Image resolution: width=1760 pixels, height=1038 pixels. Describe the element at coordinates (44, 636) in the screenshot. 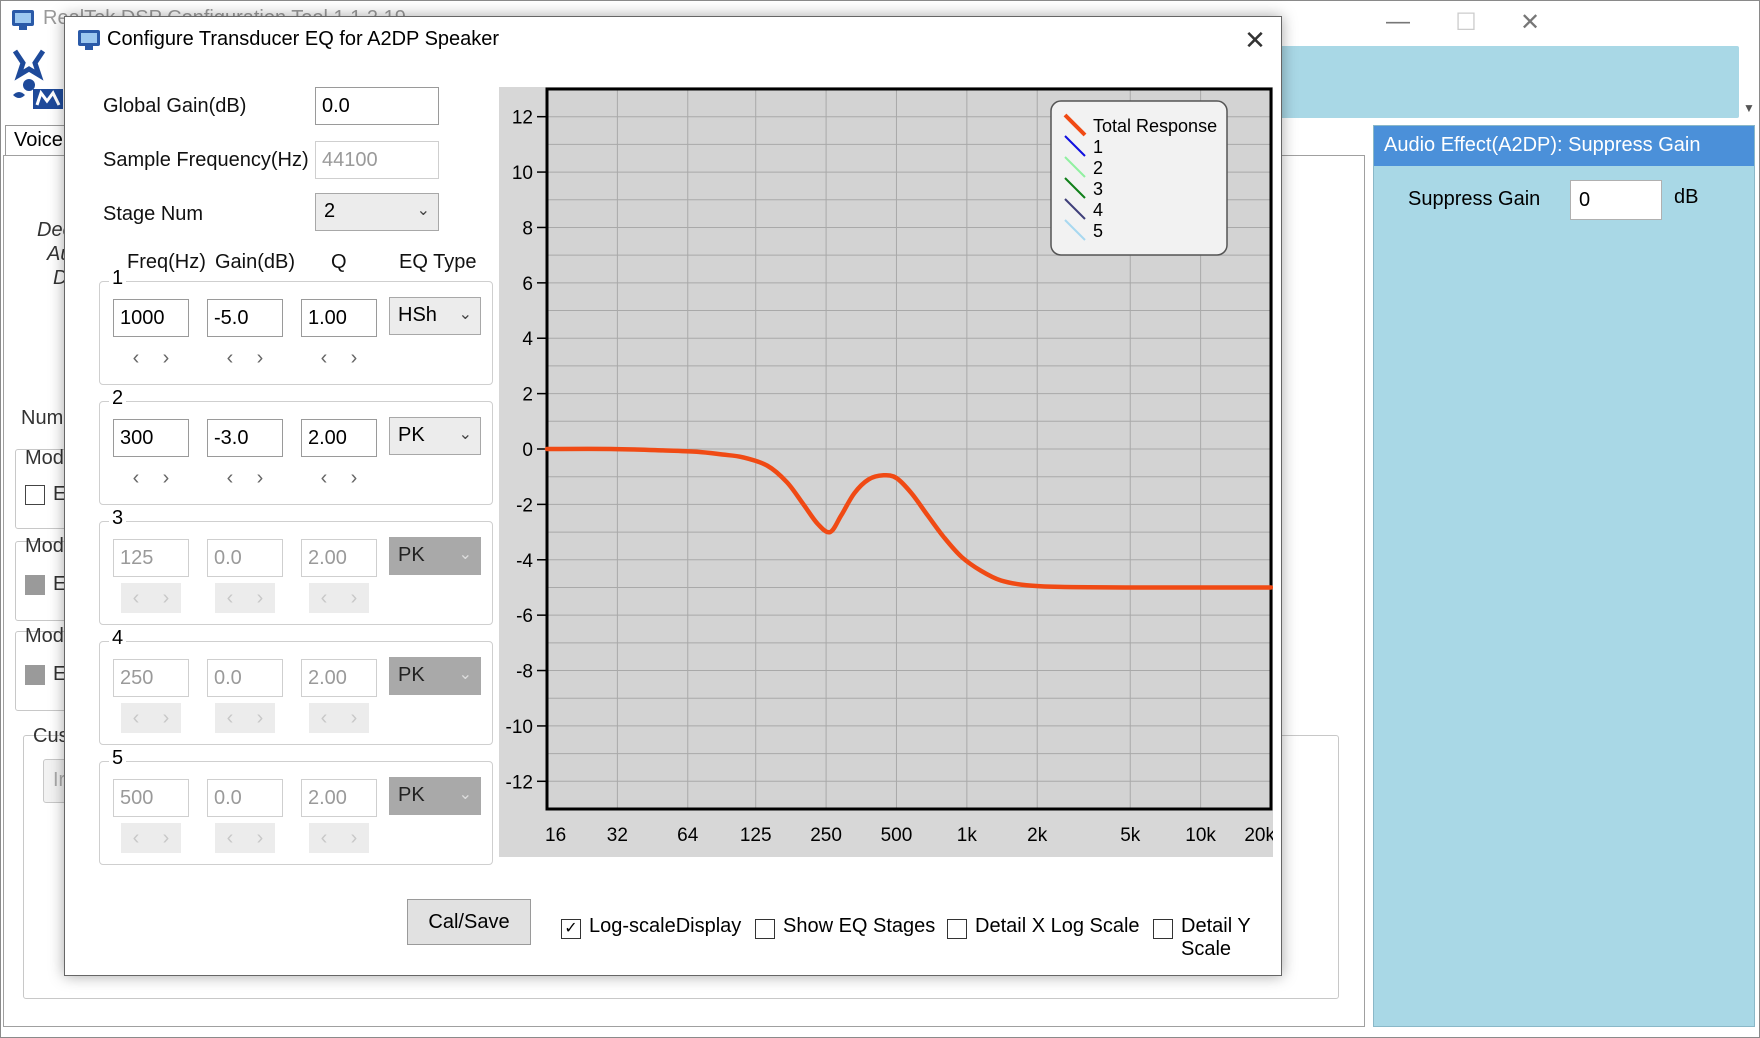

I see `ghost-text: Mod` at that location.